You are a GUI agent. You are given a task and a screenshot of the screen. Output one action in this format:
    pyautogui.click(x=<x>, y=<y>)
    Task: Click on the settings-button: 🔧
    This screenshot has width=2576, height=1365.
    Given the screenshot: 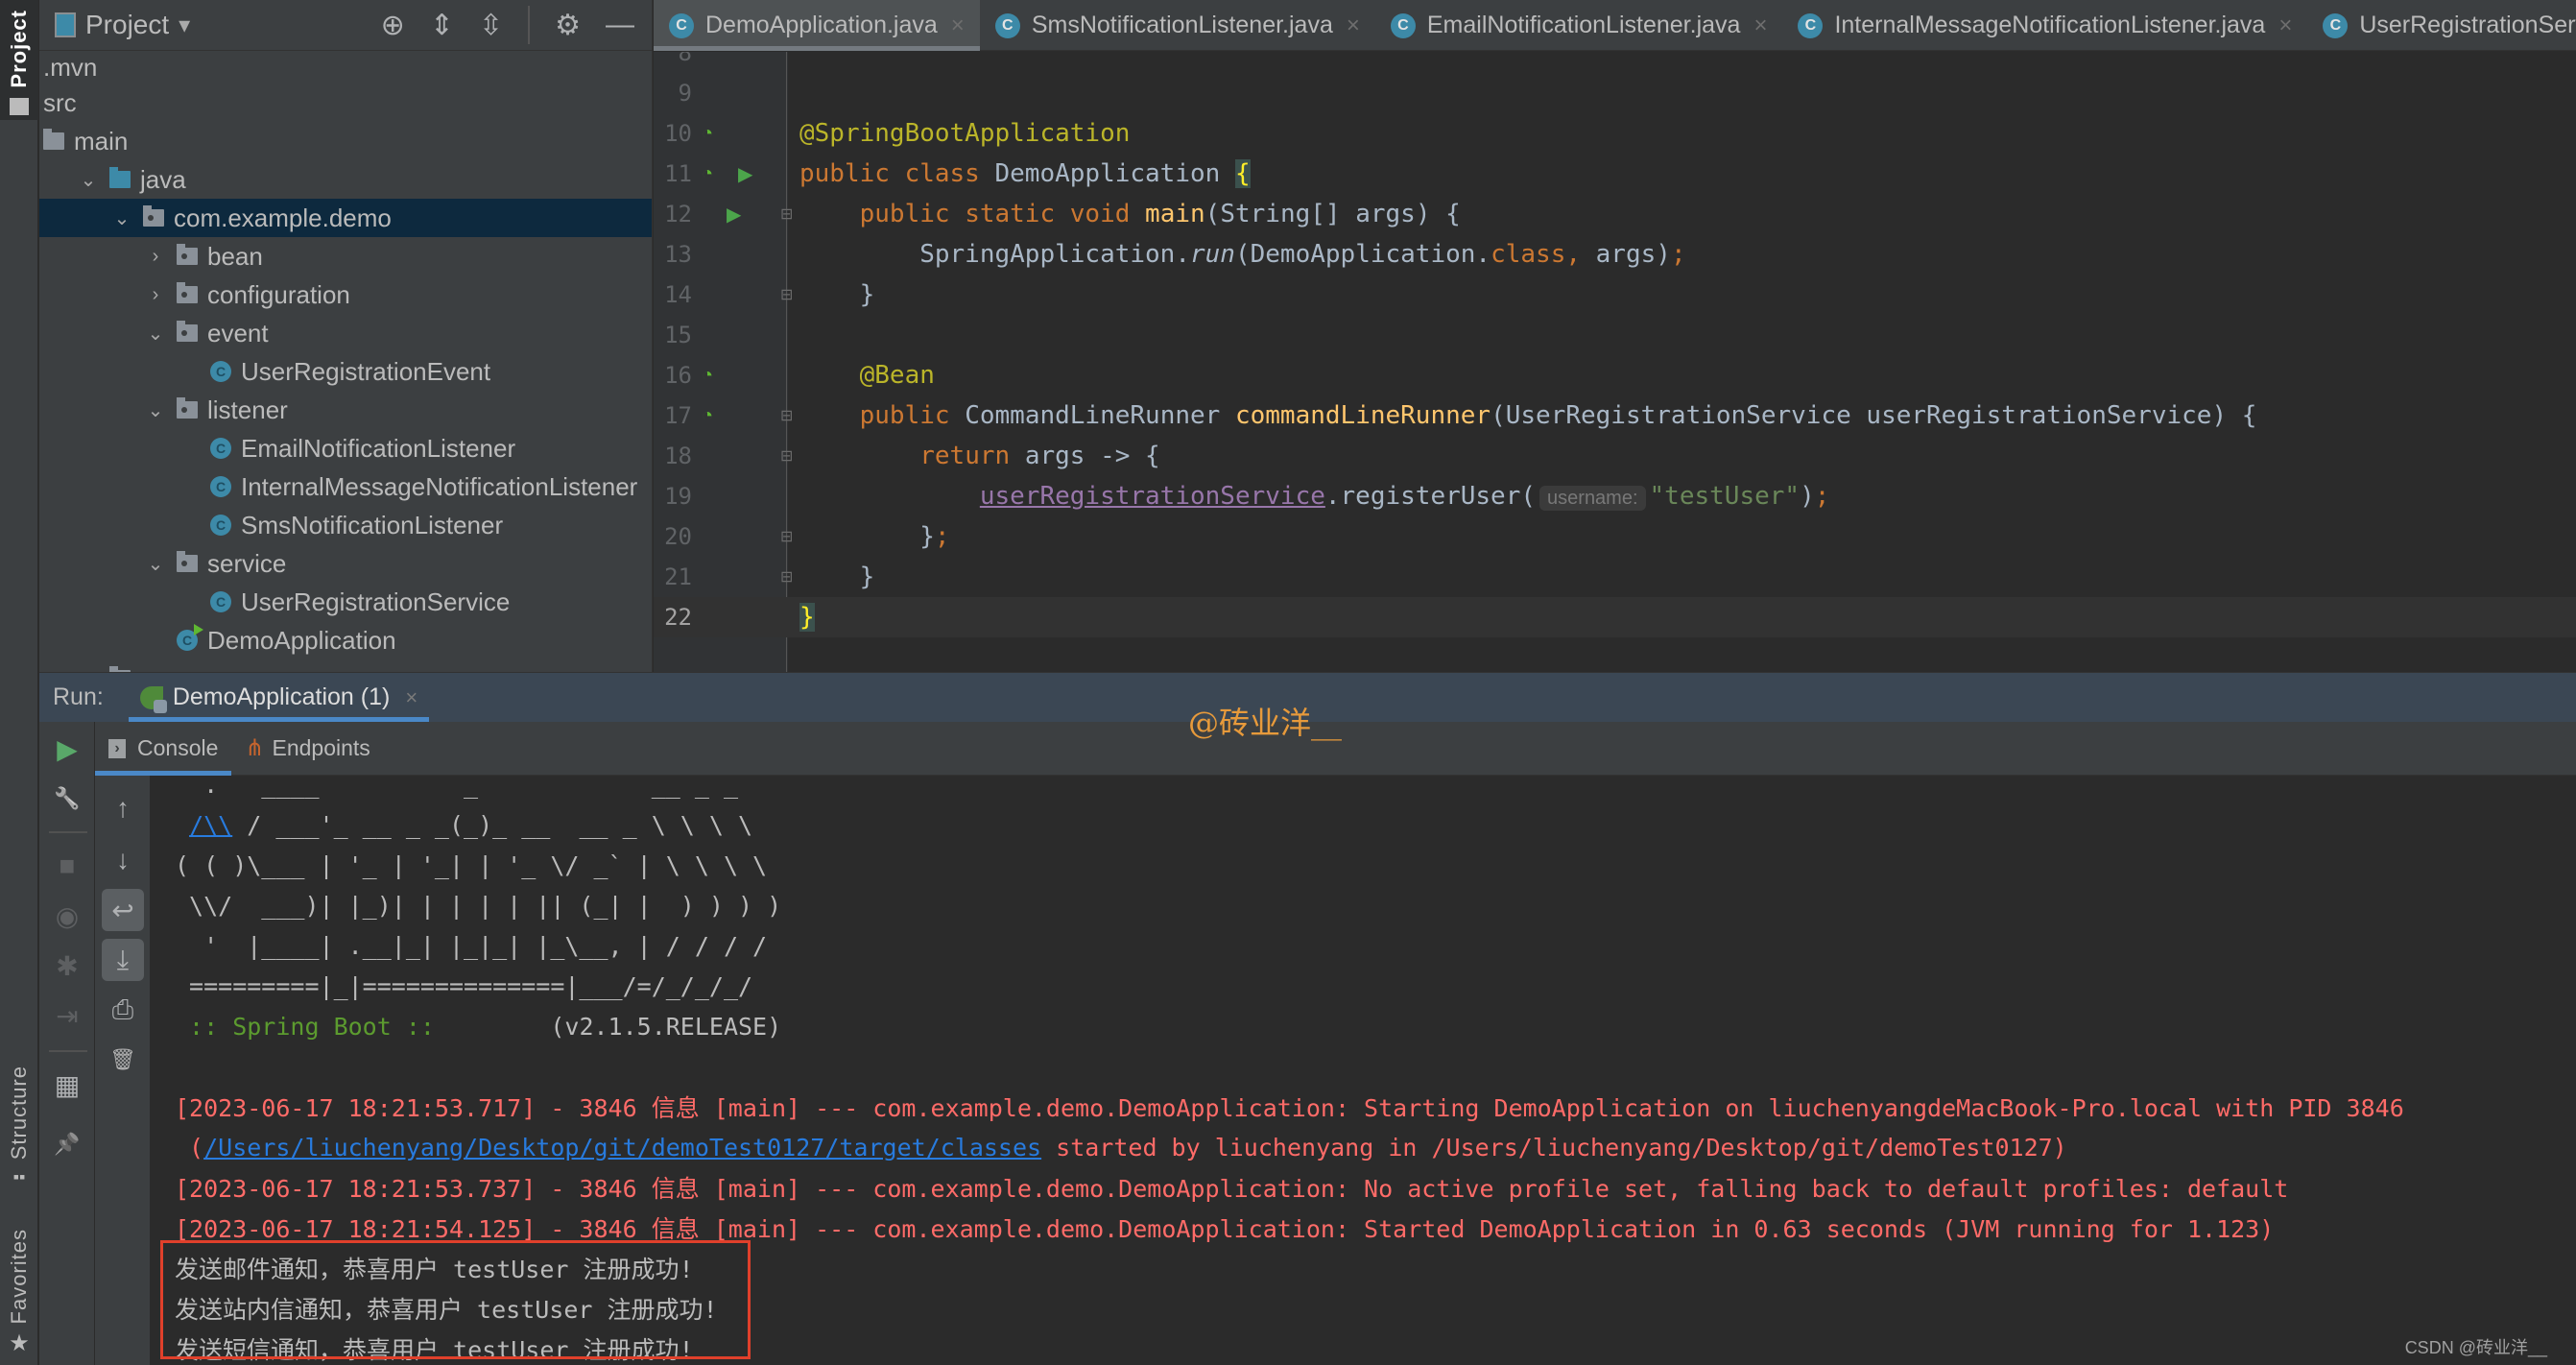 What is the action you would take?
    pyautogui.click(x=67, y=799)
    